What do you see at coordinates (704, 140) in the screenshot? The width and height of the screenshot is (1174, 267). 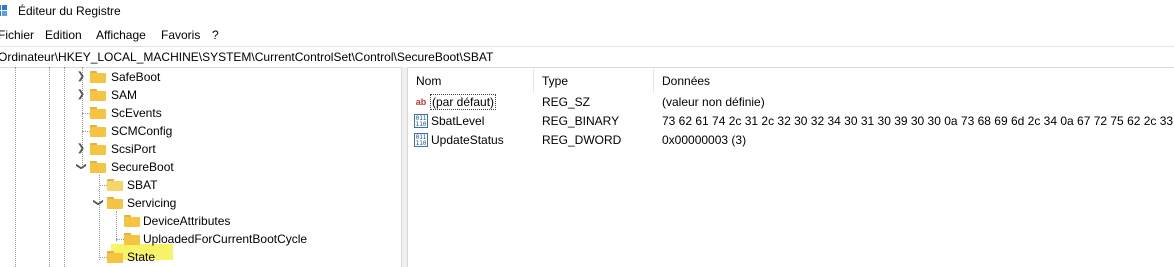 I see `value-data: 0x00000003 (3)` at bounding box center [704, 140].